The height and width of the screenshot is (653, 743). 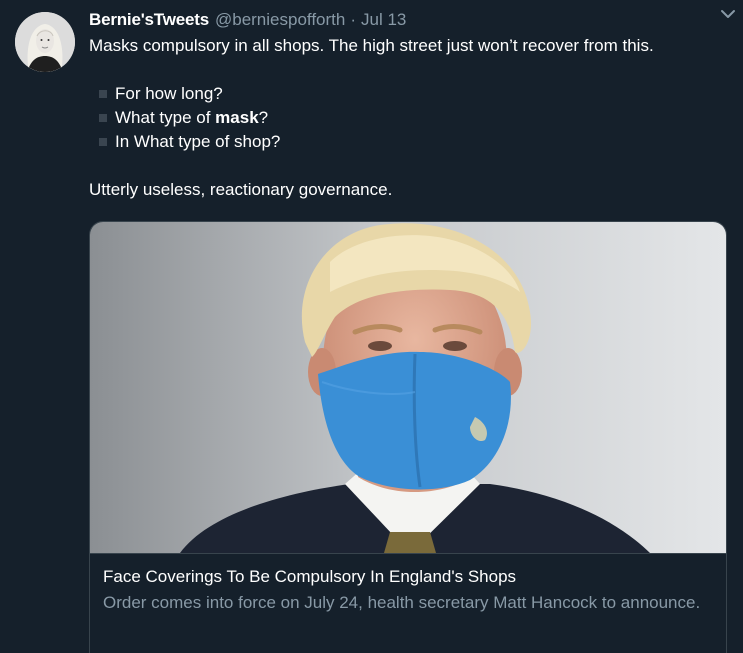 I want to click on user-handle: @berniespofforth, so click(x=280, y=20).